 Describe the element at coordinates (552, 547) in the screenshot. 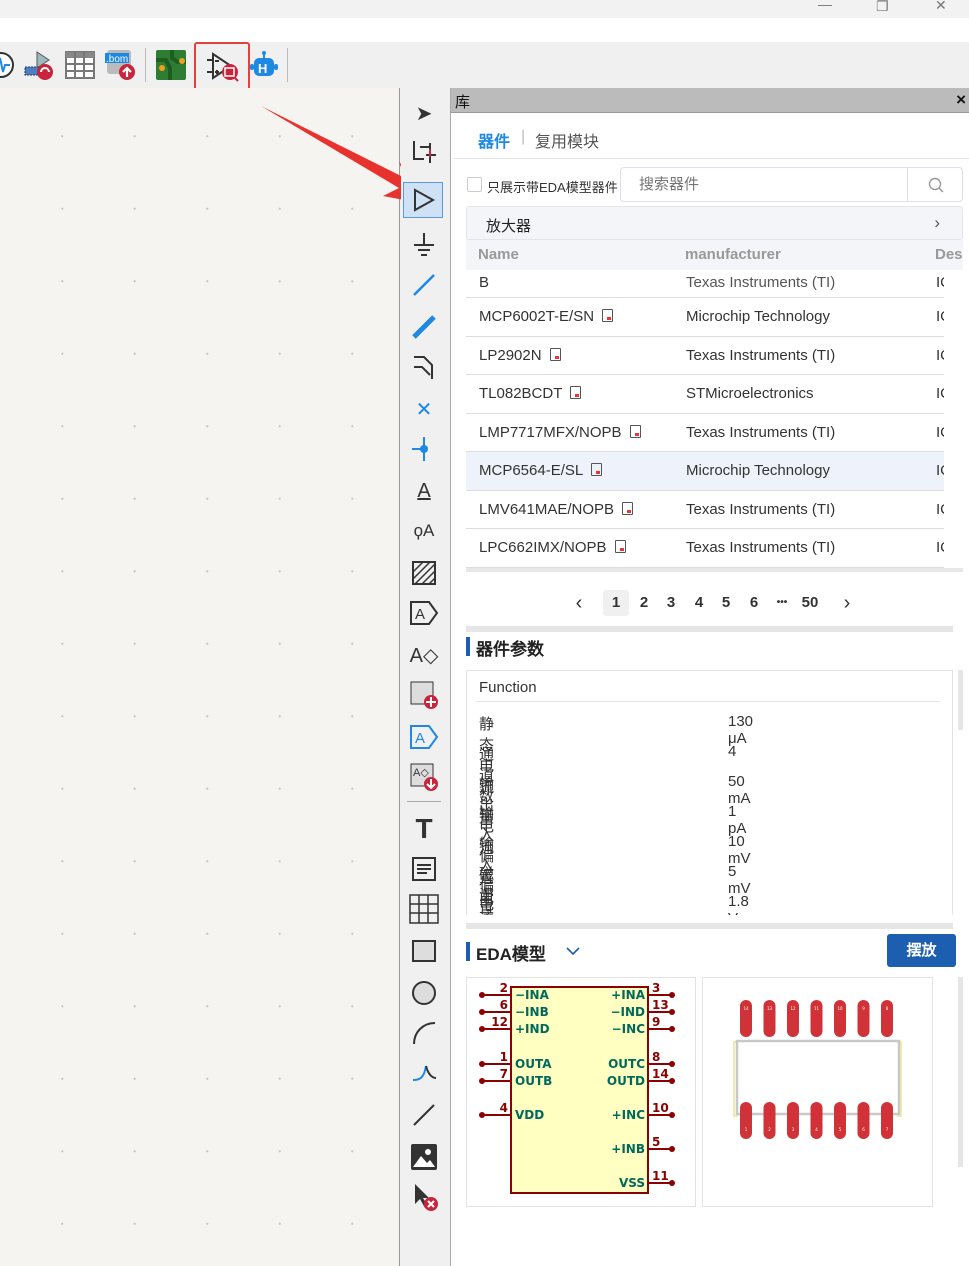

I see `row-name: LPC662IMX/NOPB` at that location.